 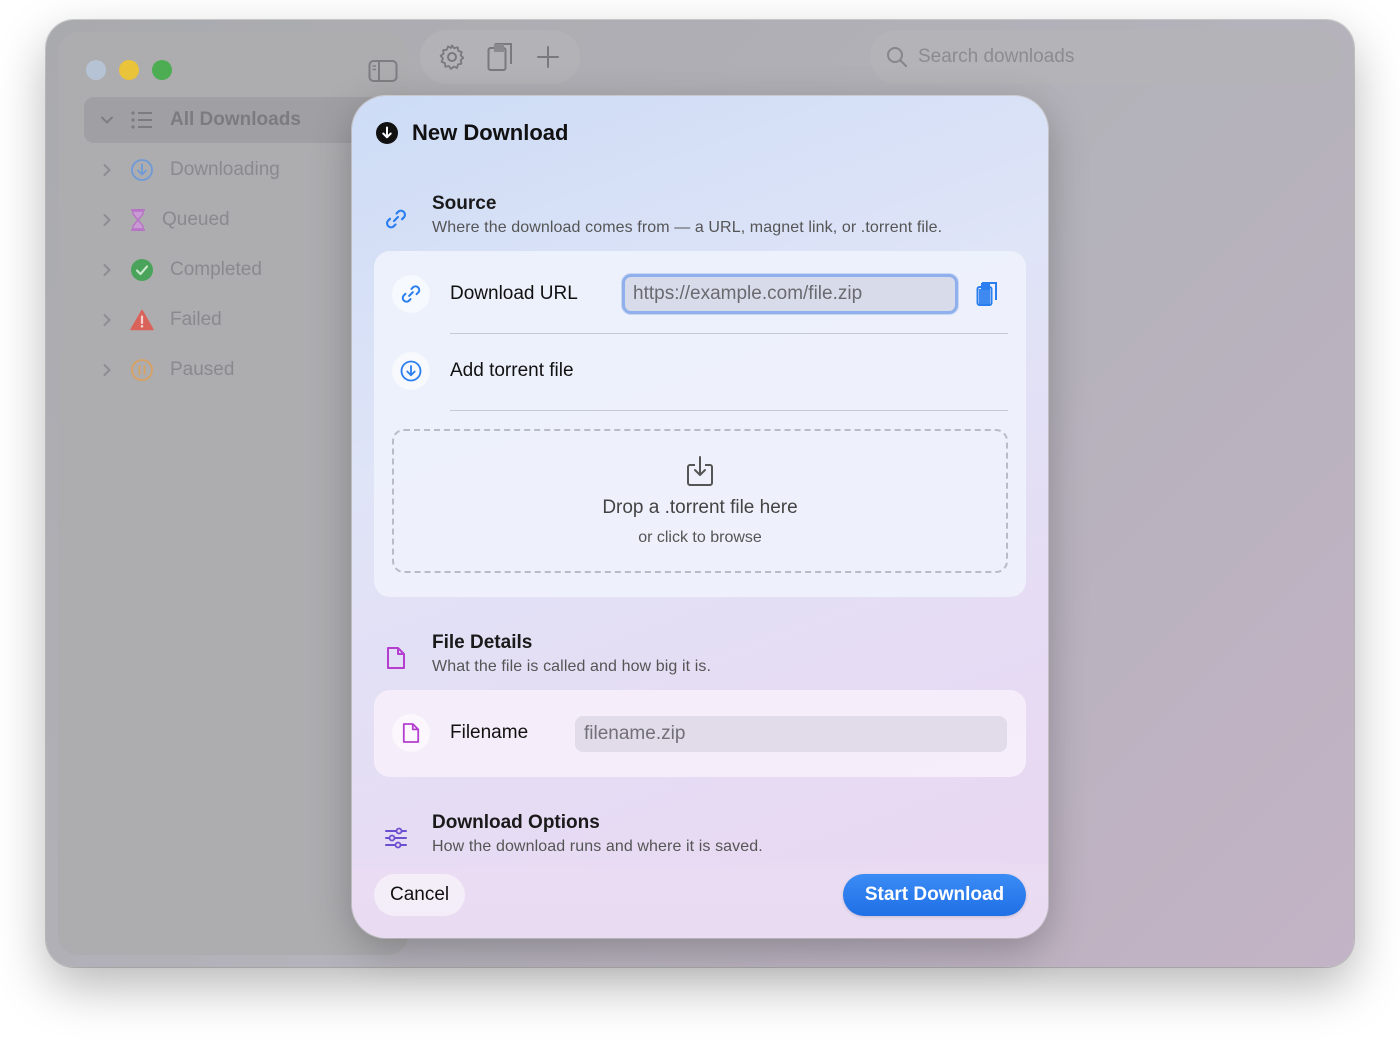 I want to click on sidebar-item-label: Completed, so click(x=216, y=269).